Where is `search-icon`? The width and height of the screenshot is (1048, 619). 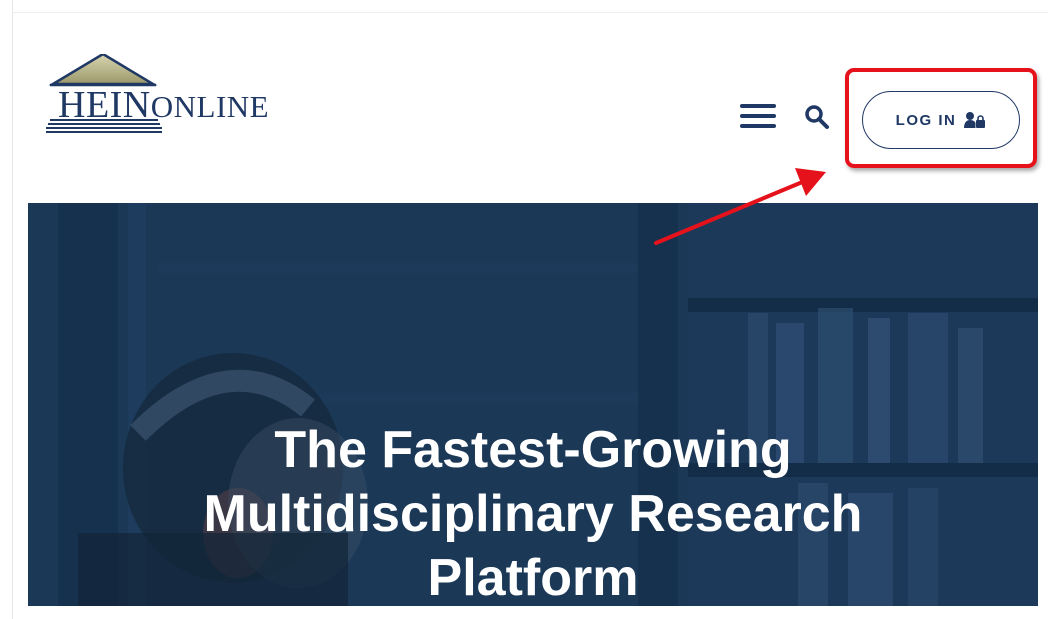
search-icon is located at coordinates (817, 117).